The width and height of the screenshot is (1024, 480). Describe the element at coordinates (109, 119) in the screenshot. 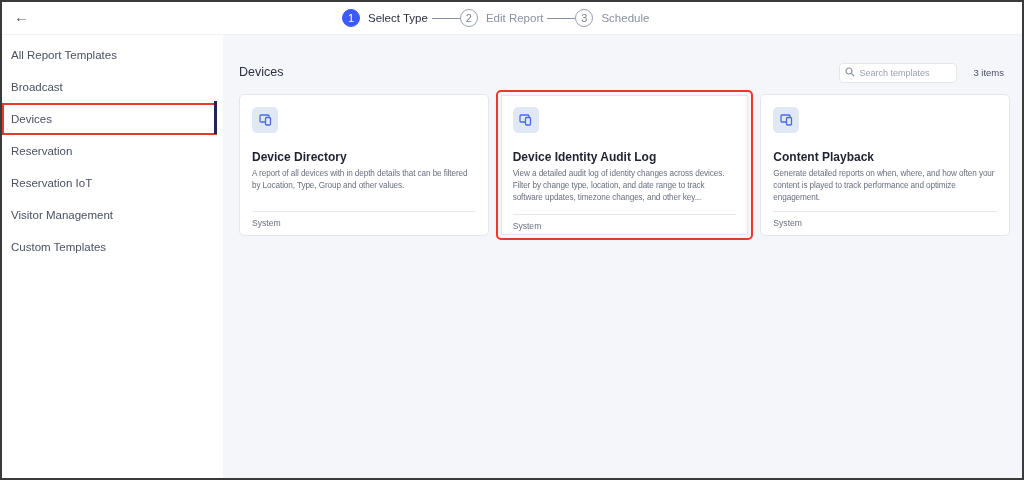

I see `sidebar-item: Devices` at that location.